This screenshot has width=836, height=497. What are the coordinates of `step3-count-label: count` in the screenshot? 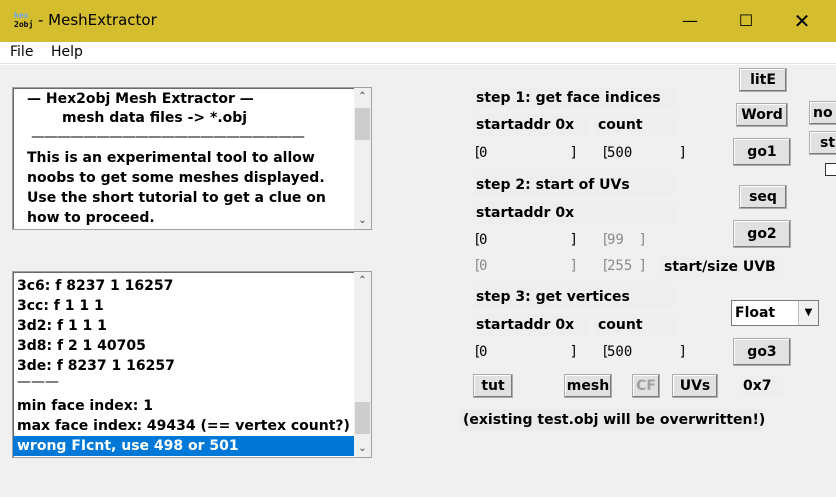 It's located at (635, 325).